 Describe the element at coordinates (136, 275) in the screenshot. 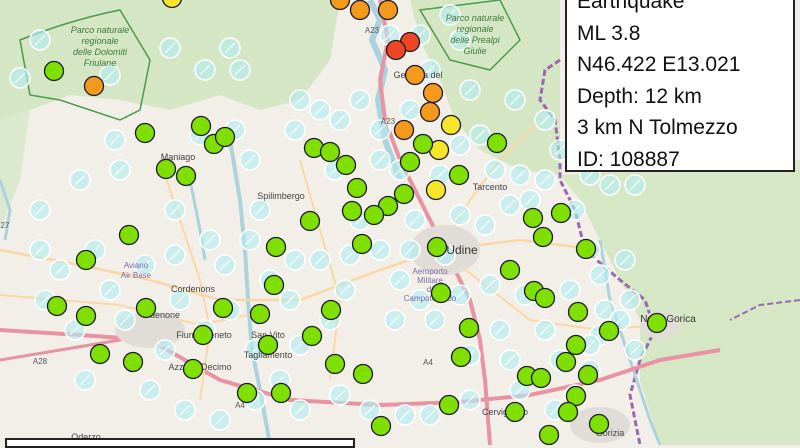

I see `airport-label: Air Base` at that location.